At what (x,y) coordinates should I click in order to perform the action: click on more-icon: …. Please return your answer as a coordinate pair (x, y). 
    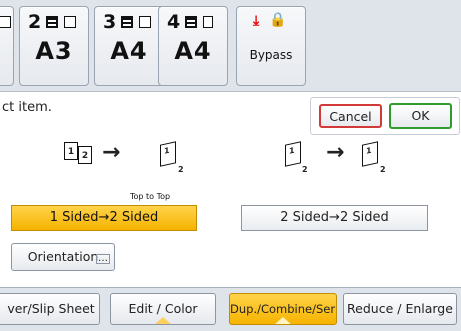
    Looking at the image, I should click on (103, 258).